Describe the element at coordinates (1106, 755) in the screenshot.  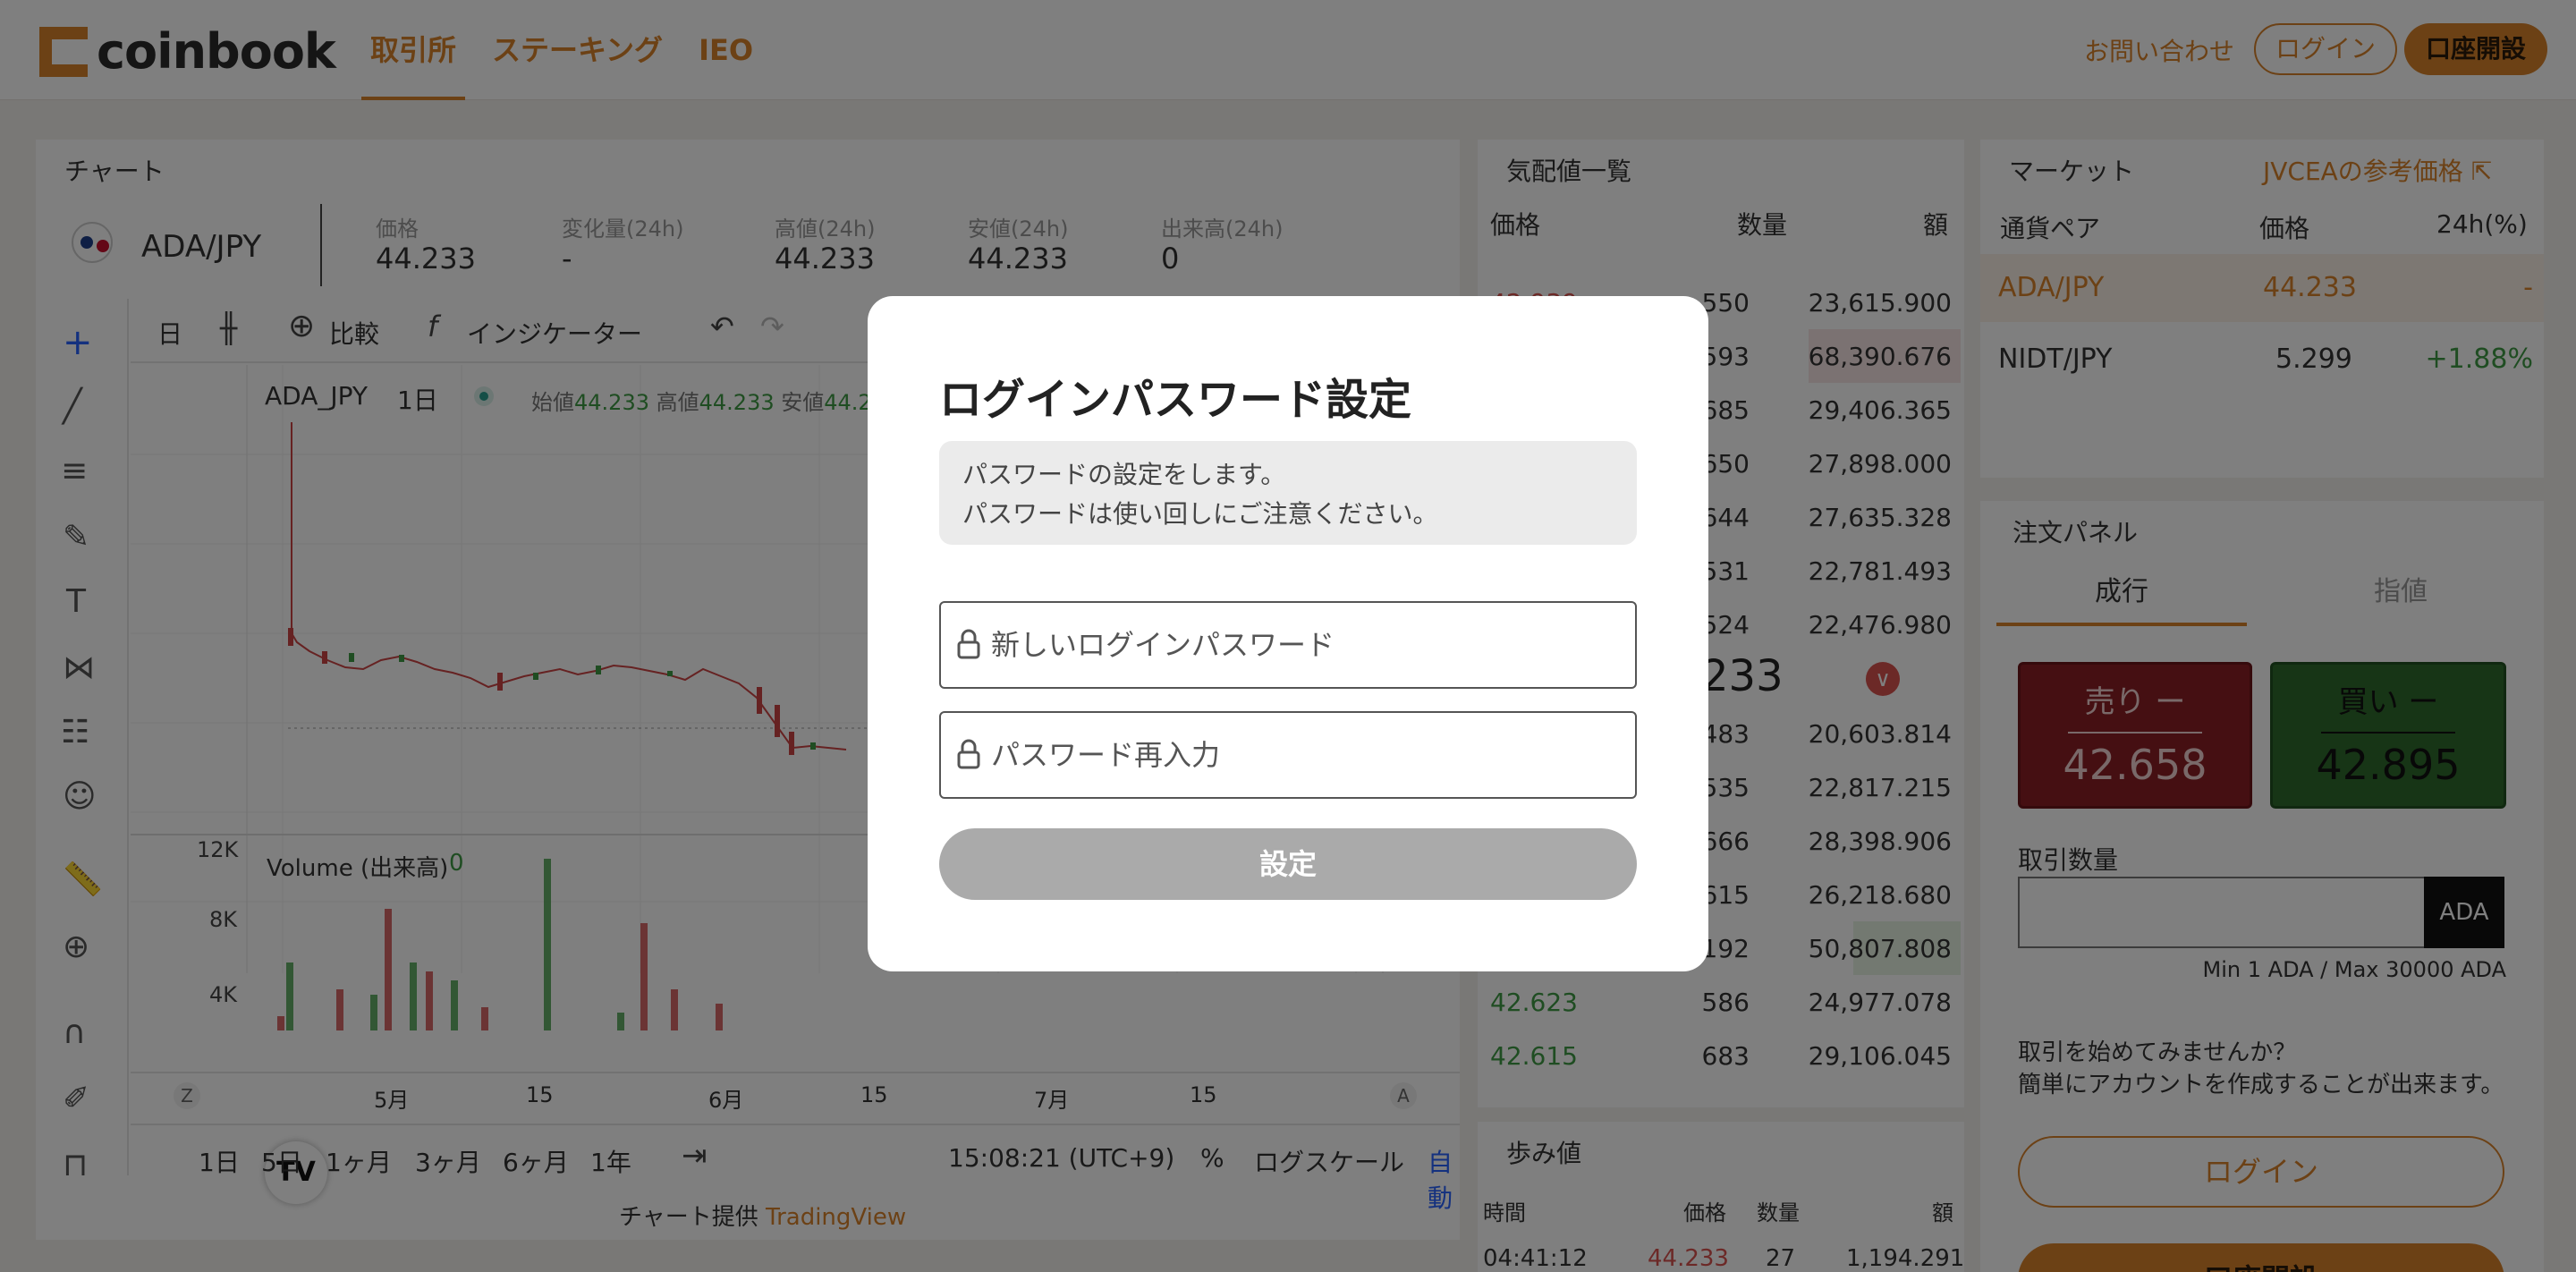
I see `confirm-password-placeholder: パスワード再入力` at that location.